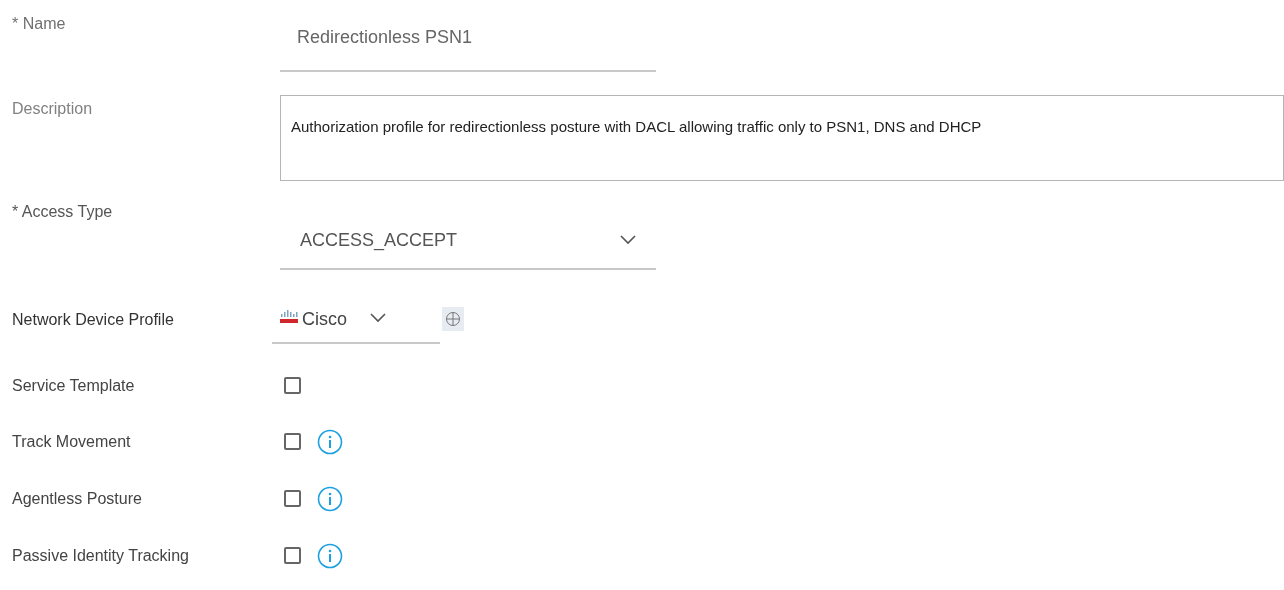  What do you see at coordinates (468, 42) in the screenshot?
I see `name-field: Redirectionless PSN1` at bounding box center [468, 42].